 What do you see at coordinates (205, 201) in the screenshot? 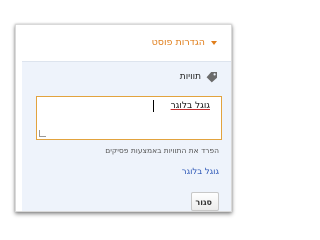
I see `close-button: סגור` at bounding box center [205, 201].